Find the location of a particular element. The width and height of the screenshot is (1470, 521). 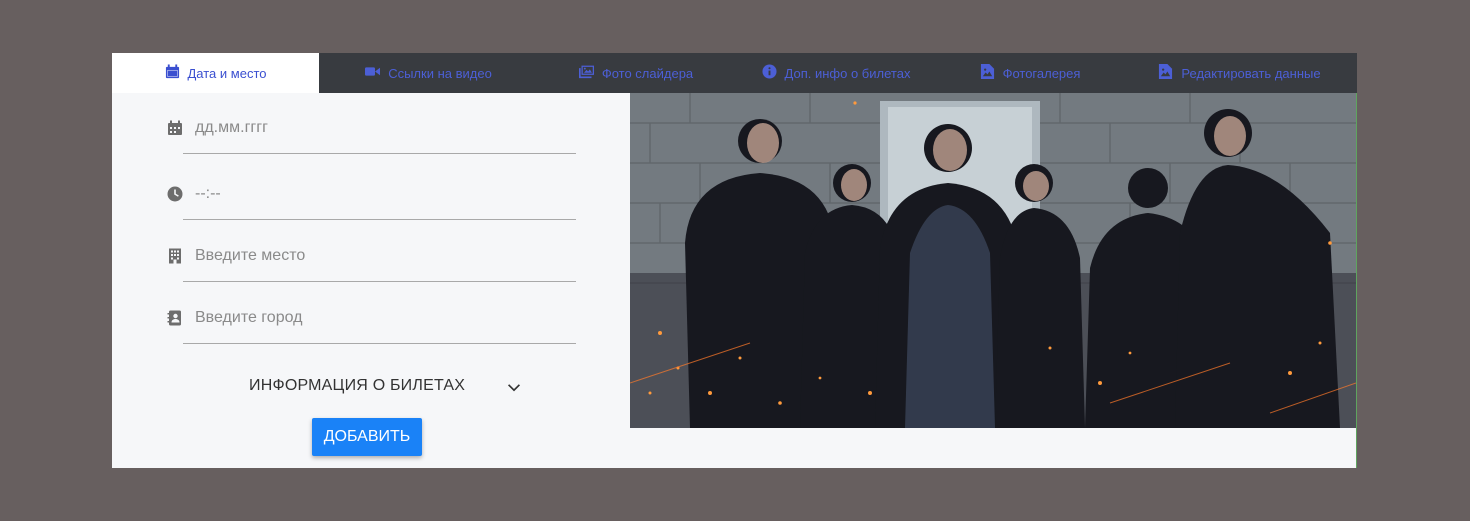

ticket-info-toggle: ИНФОРМАЦИЯ О БИЛЕТАХ is located at coordinates (391, 386).